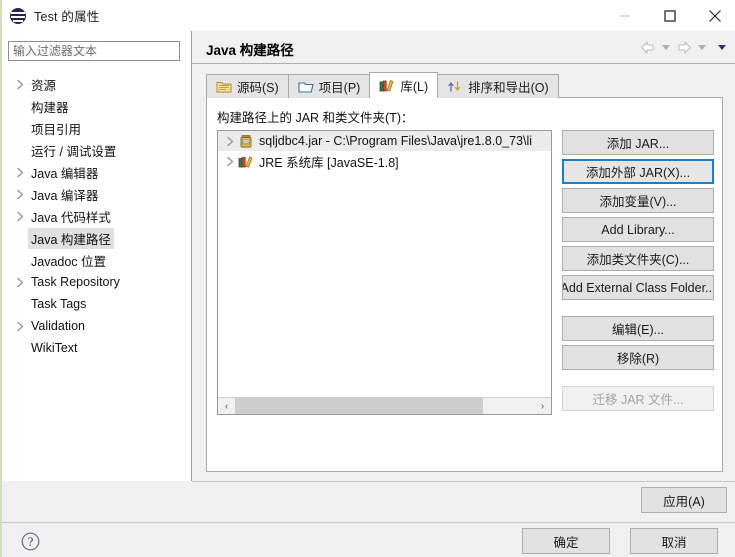 The width and height of the screenshot is (735, 557). I want to click on sidebar-item-label: Task Repository, so click(75, 282).